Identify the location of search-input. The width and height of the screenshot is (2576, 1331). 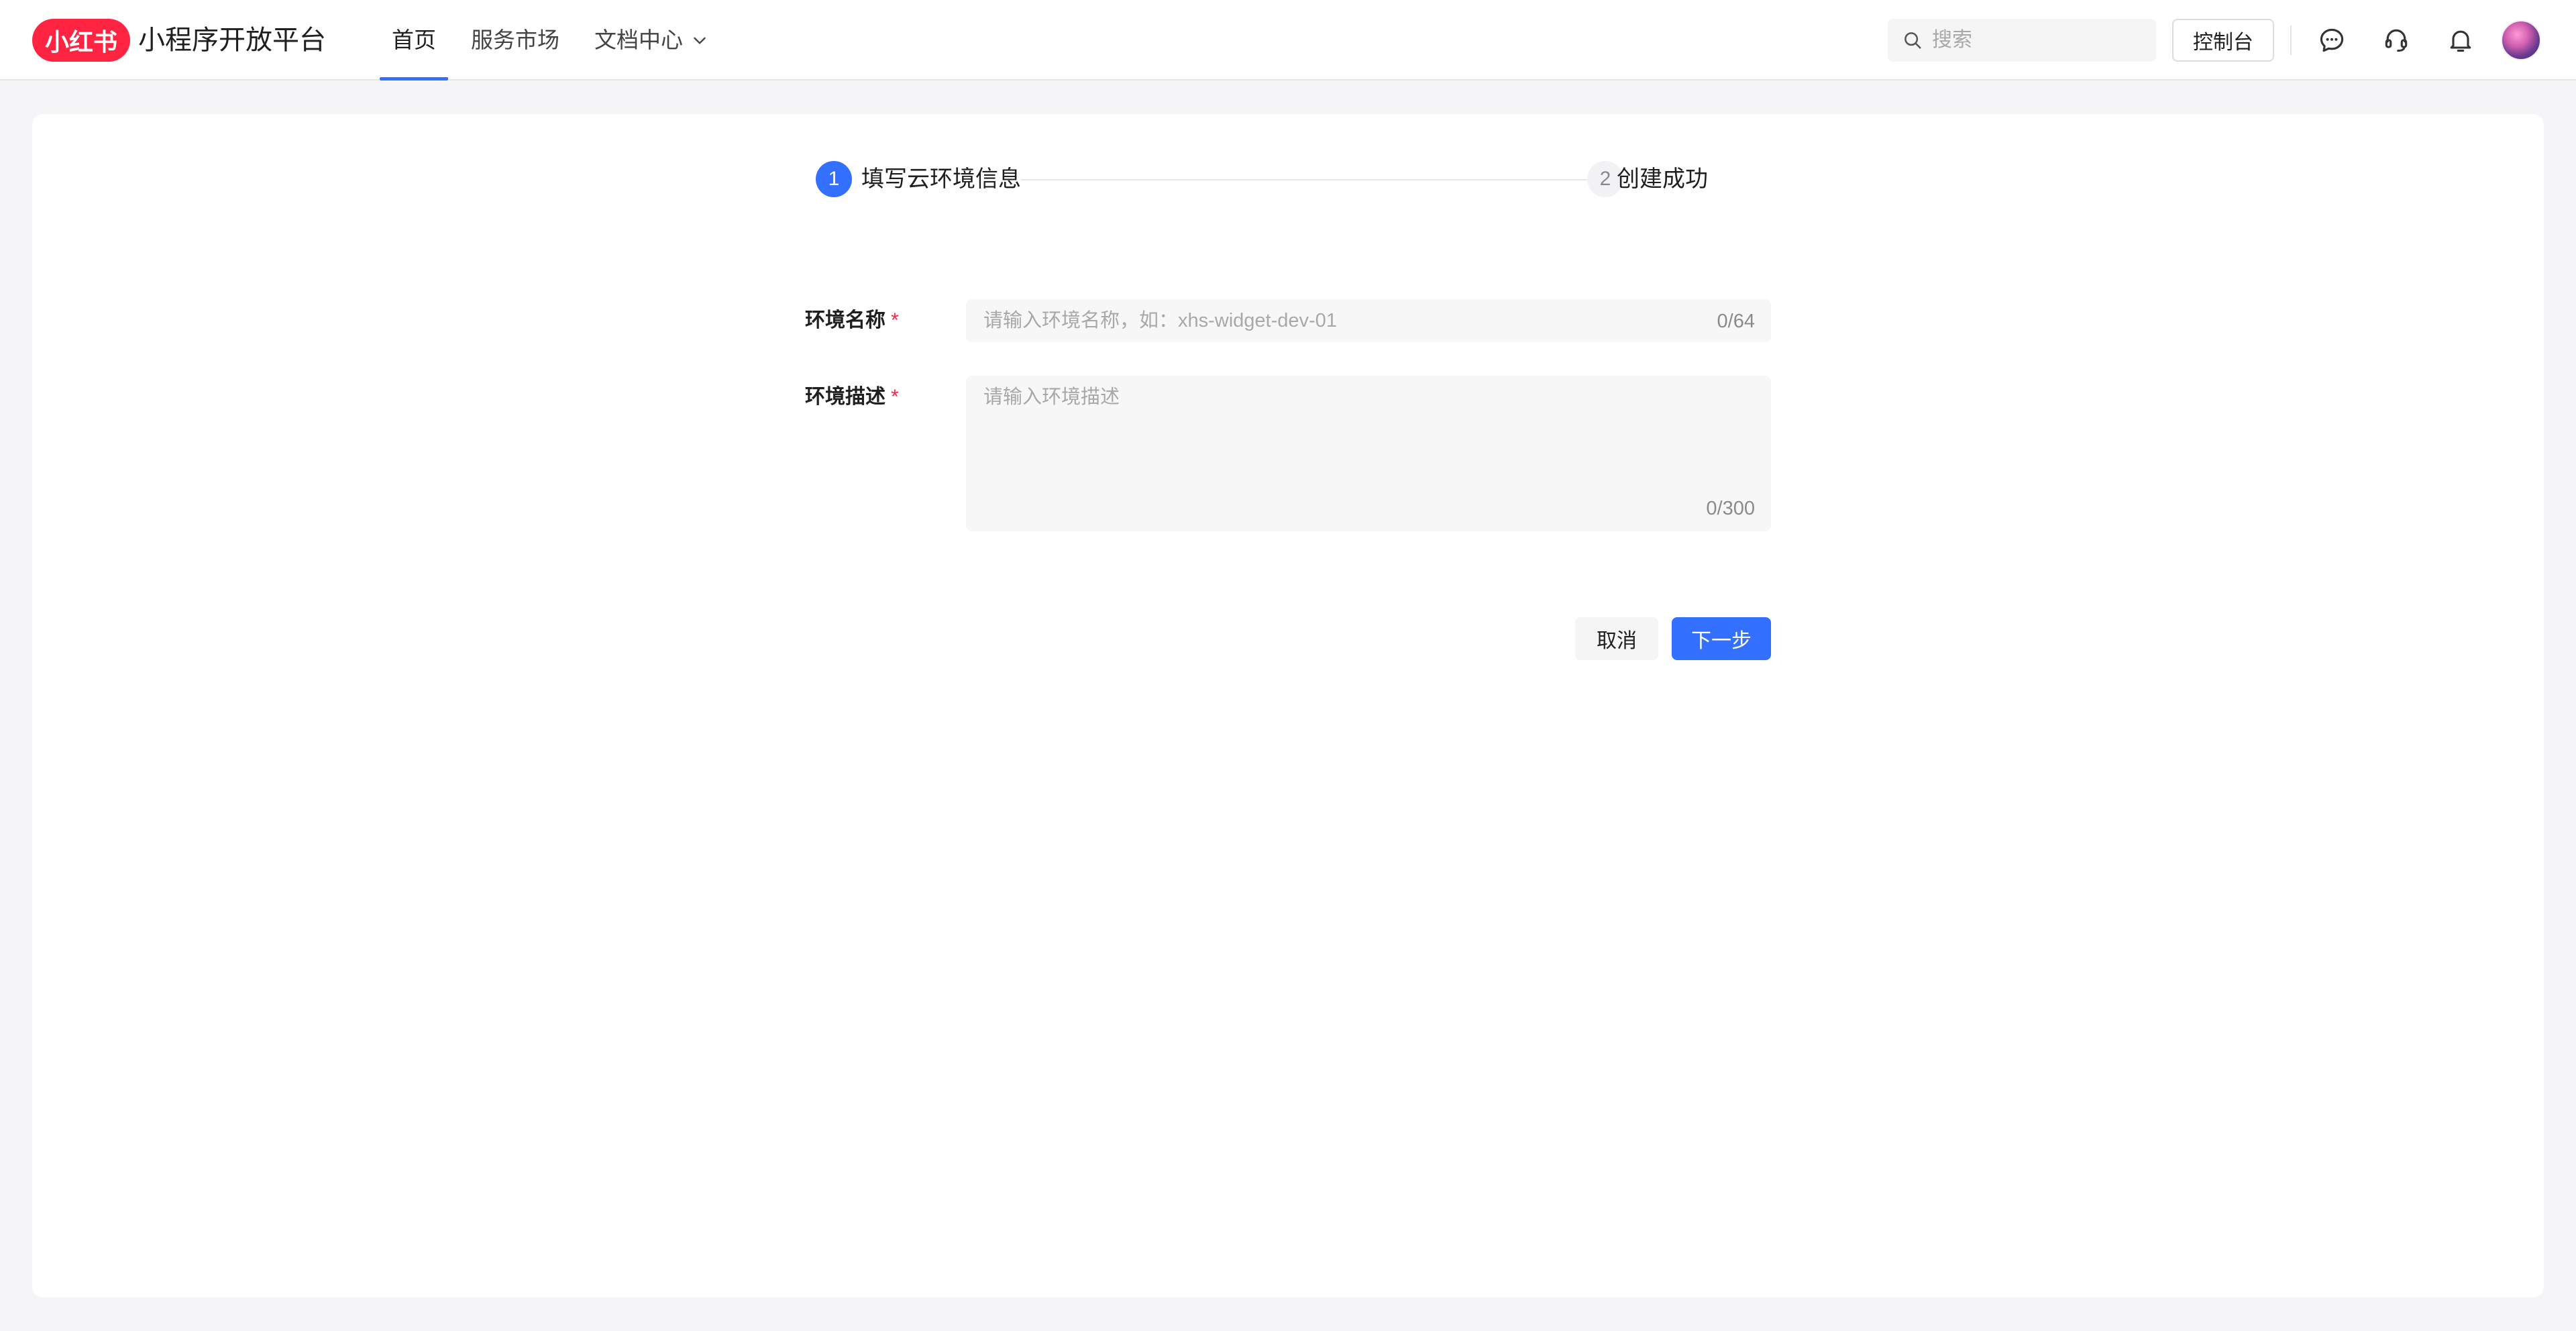
(2039, 40).